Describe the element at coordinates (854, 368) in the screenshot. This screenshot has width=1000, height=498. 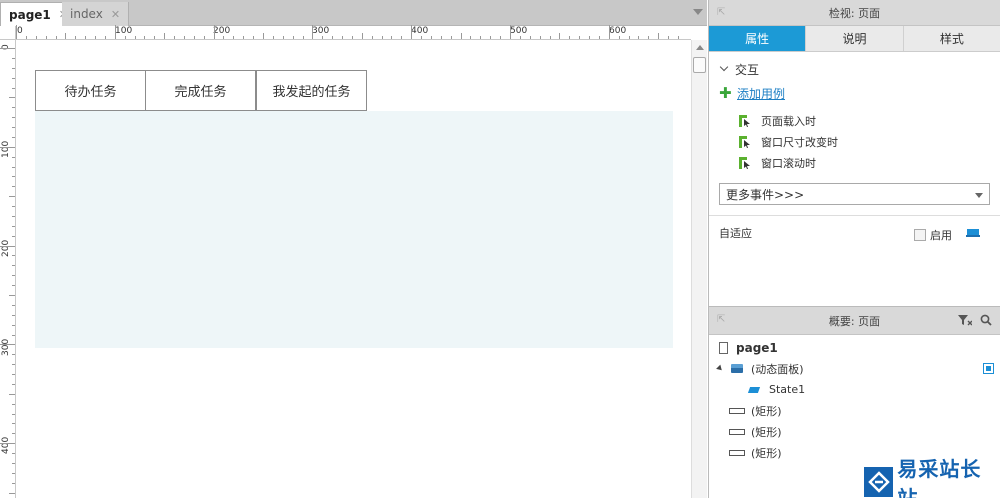
I see `outline-dynamic-panel-row: (动态面板)` at that location.